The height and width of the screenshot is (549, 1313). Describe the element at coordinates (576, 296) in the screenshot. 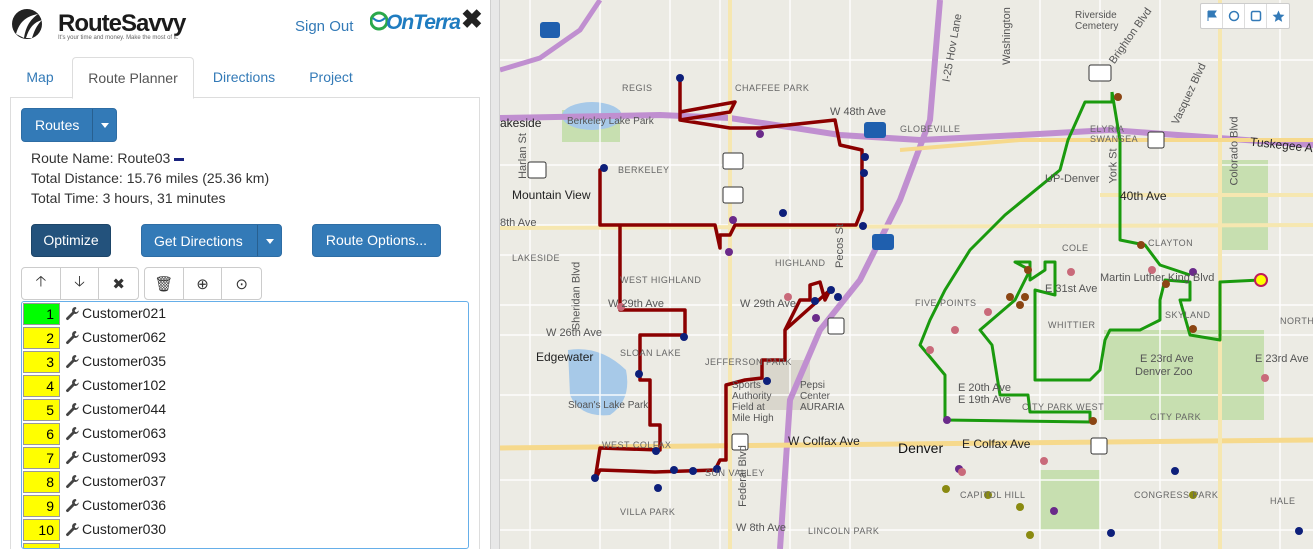

I see `map-label-sheridan: Sheridan Blvd` at that location.